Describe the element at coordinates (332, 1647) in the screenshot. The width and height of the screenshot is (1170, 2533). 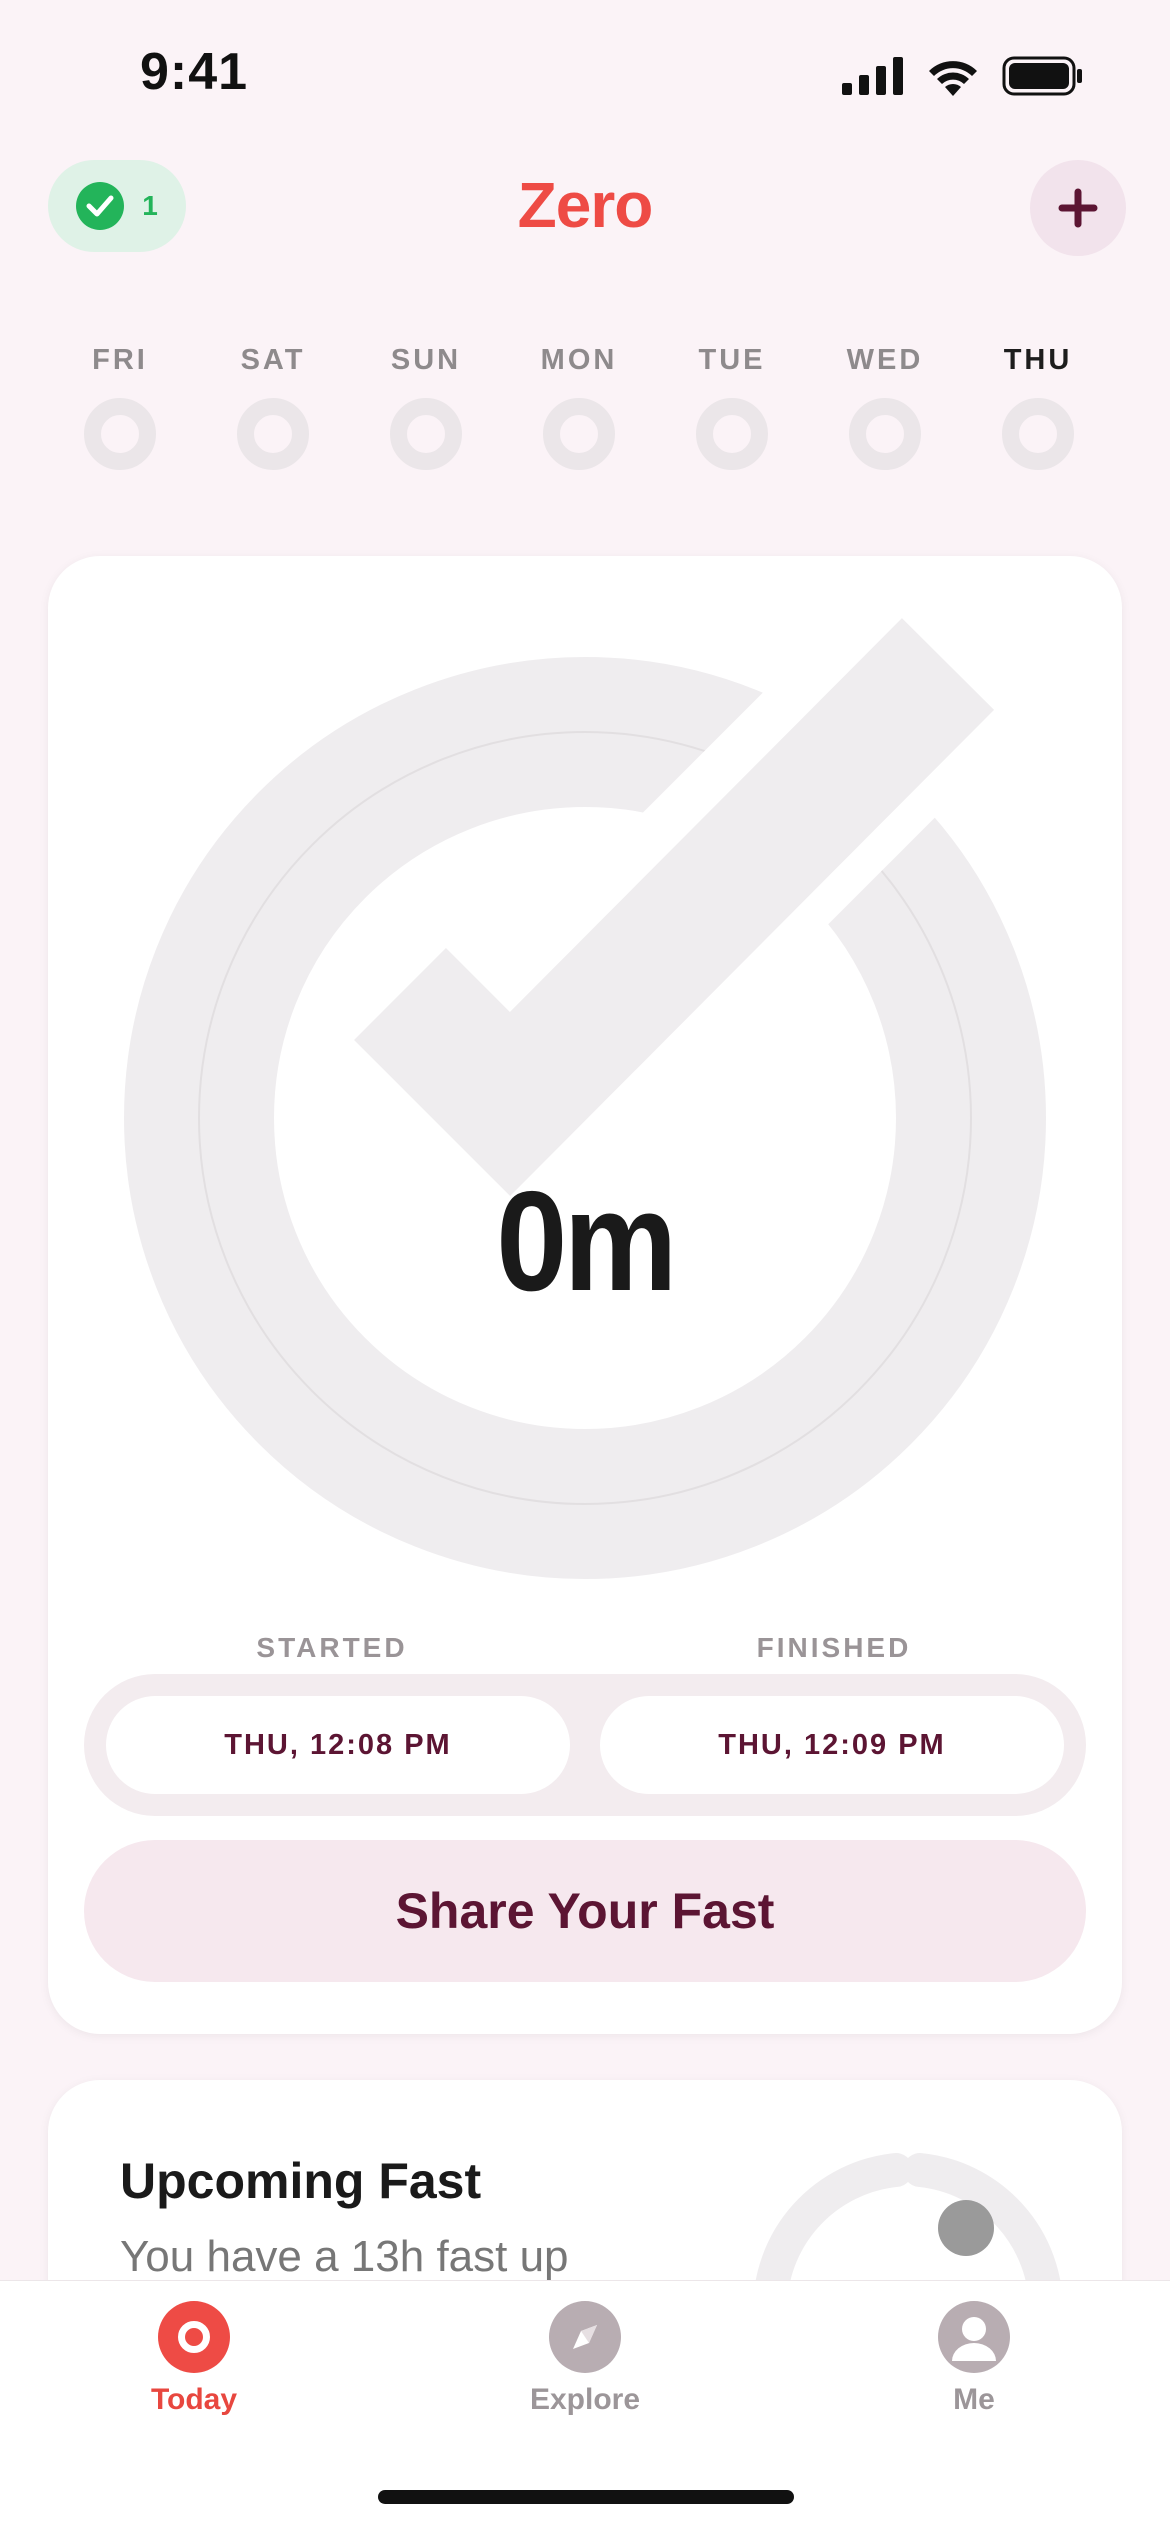
I see `started-label: STARTED` at that location.